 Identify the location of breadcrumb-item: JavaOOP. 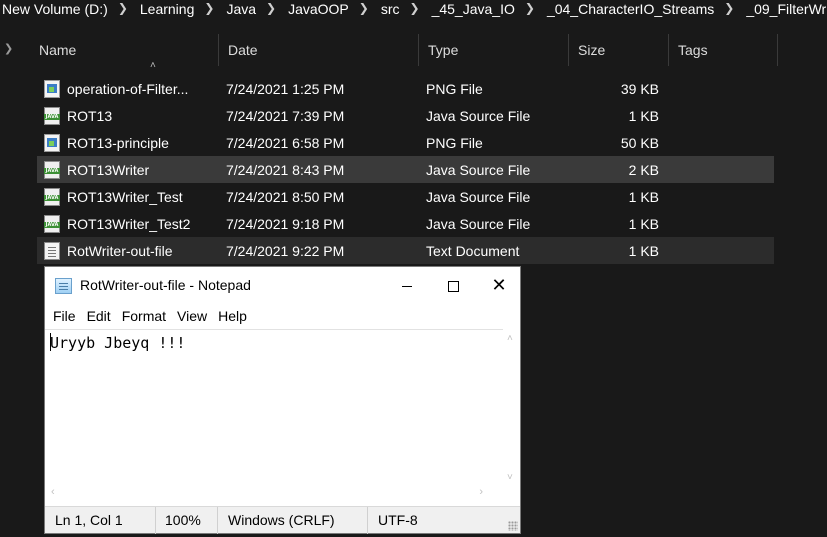
(317, 9).